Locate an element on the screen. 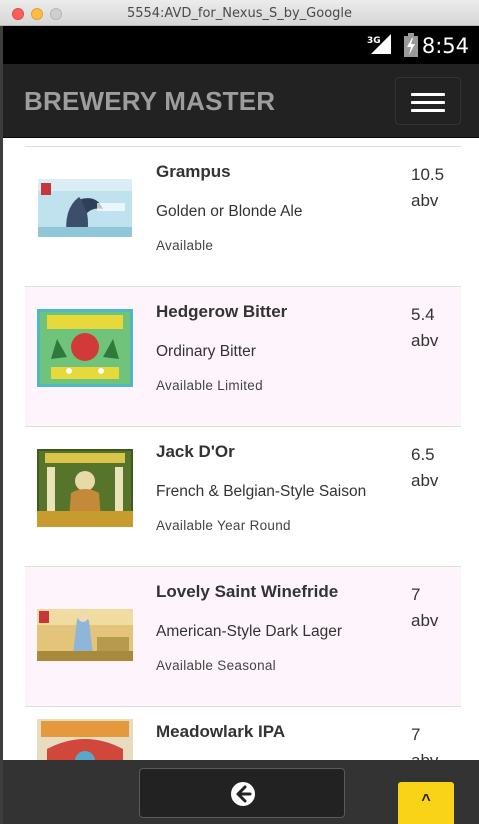 Image resolution: width=479 pixels, height=824 pixels. beer-list-item: Meadowlark IPA 7 abv is located at coordinates (243, 733).